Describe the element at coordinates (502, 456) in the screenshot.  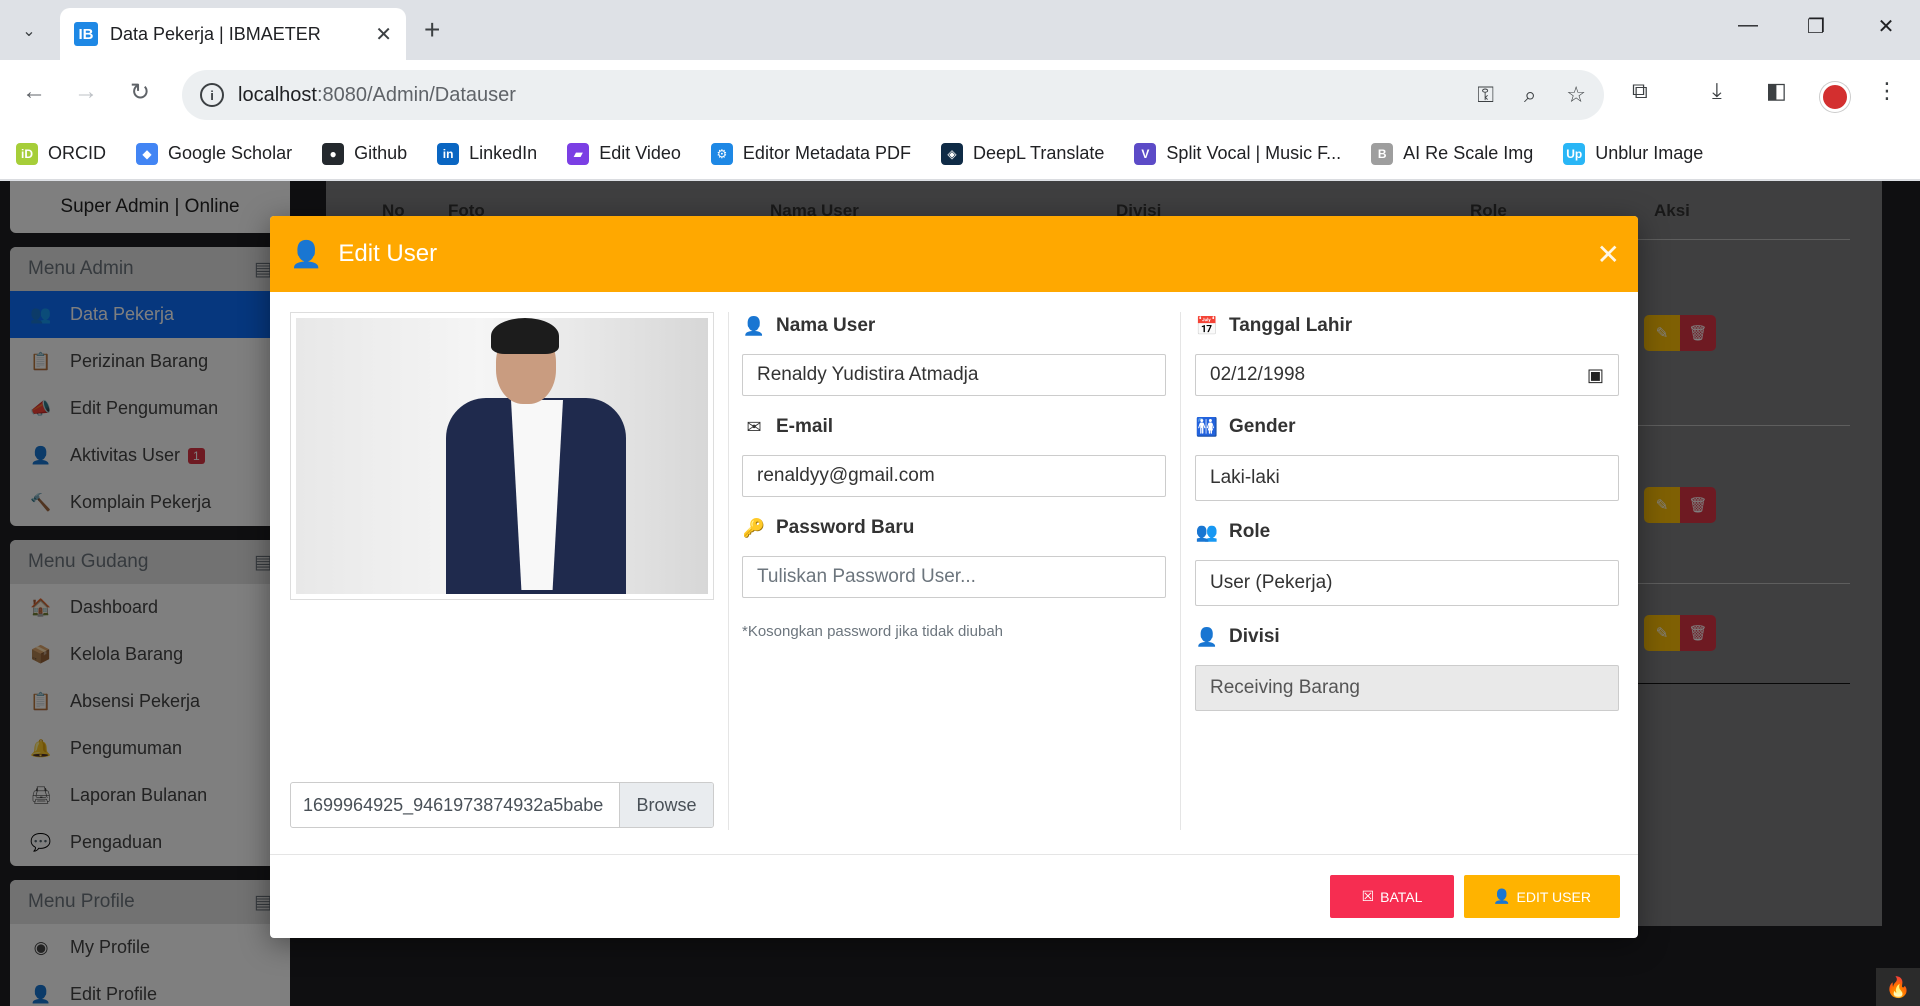
I see `user-photo-frame` at that location.